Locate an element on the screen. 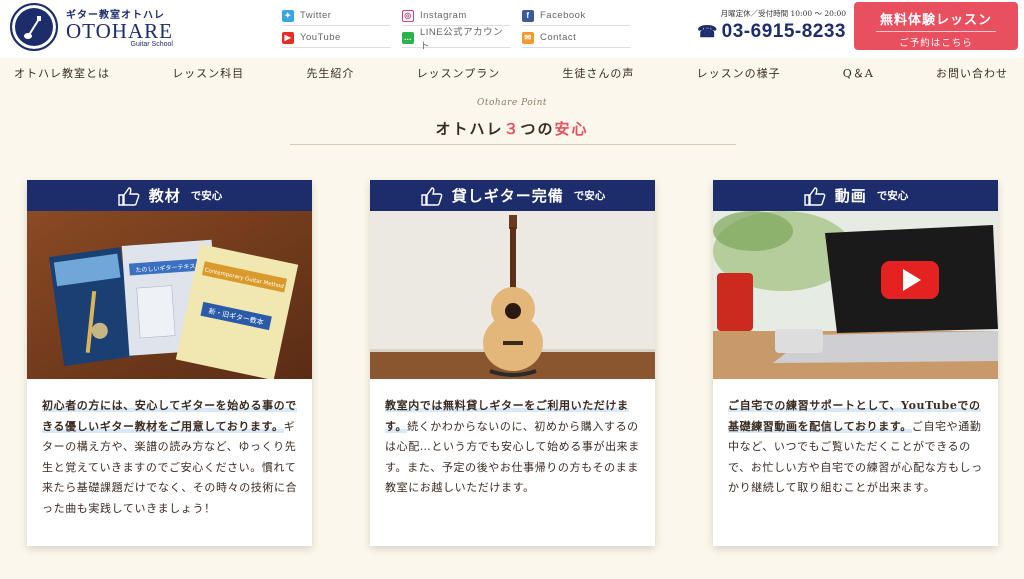 The height and width of the screenshot is (579, 1024). classical-guitar-image is located at coordinates (512, 295).